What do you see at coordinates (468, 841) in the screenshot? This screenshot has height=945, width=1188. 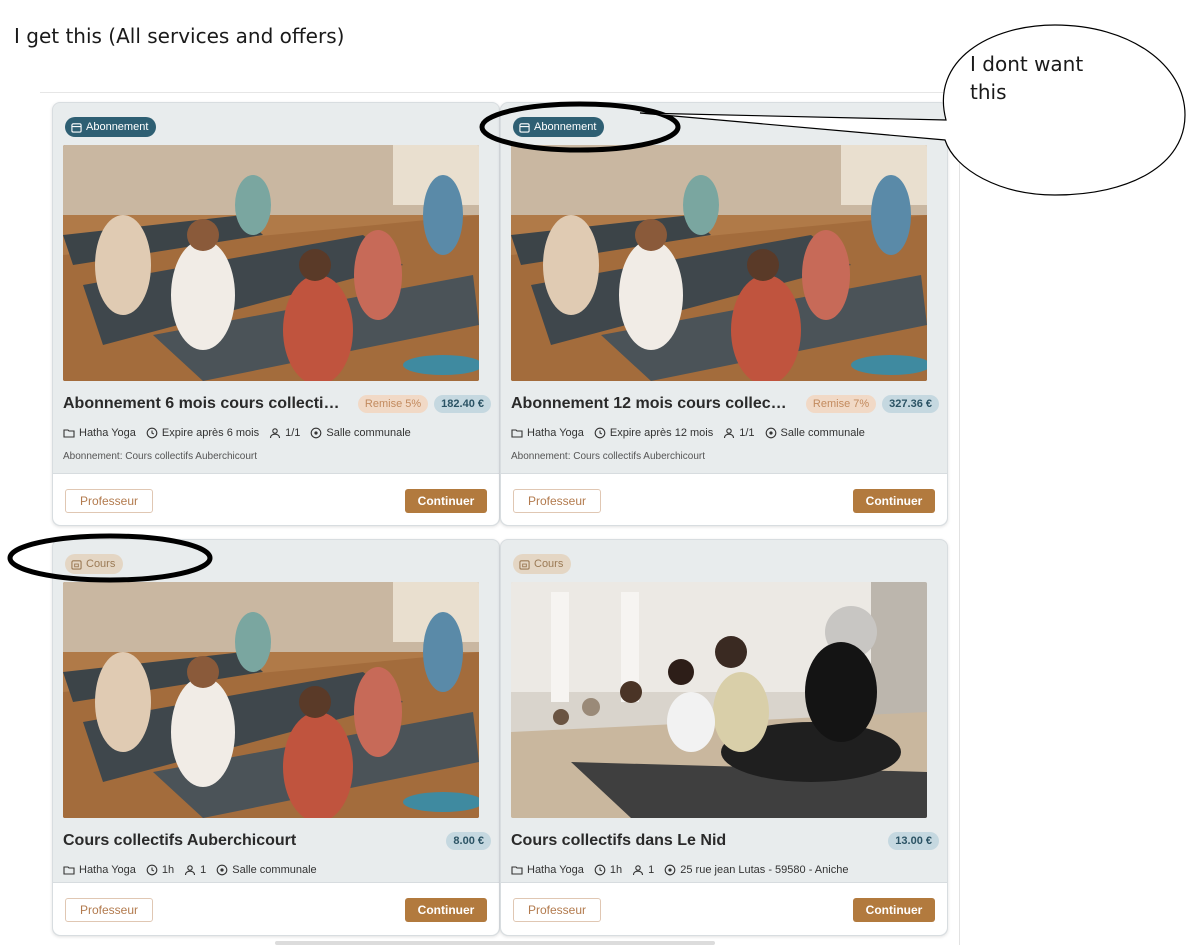 I see `price-badge: 8.00 €` at bounding box center [468, 841].